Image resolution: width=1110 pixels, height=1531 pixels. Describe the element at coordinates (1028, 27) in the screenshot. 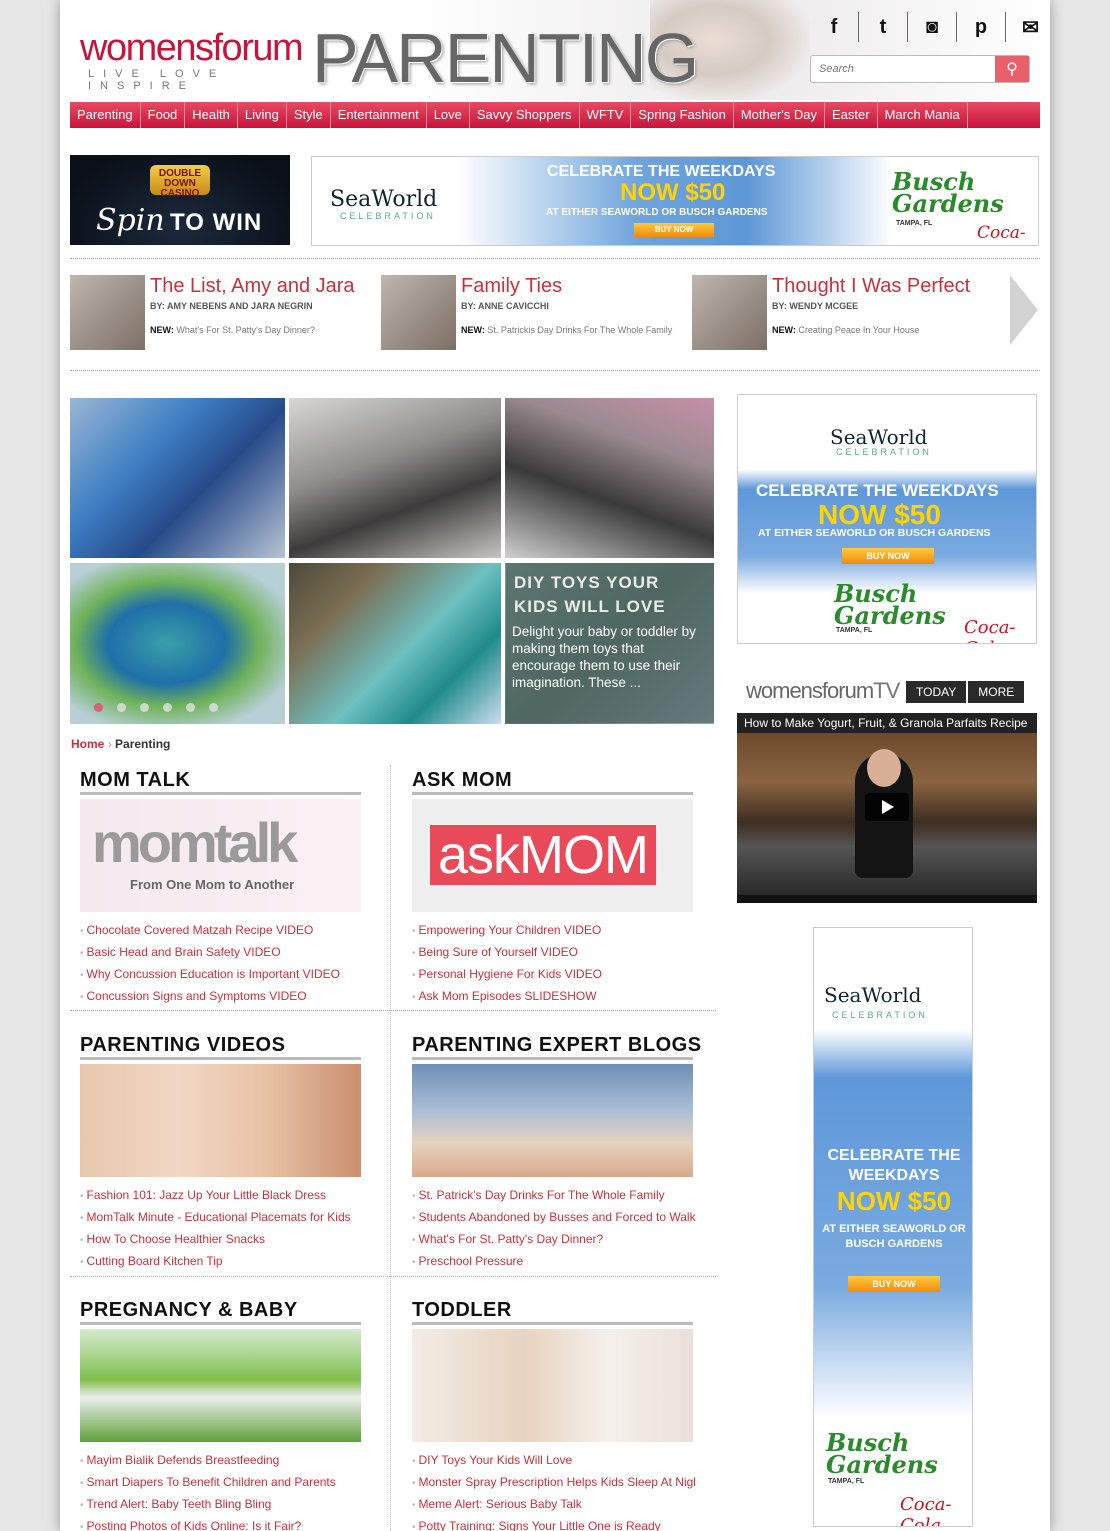

I see `email-icon: ✉` at that location.